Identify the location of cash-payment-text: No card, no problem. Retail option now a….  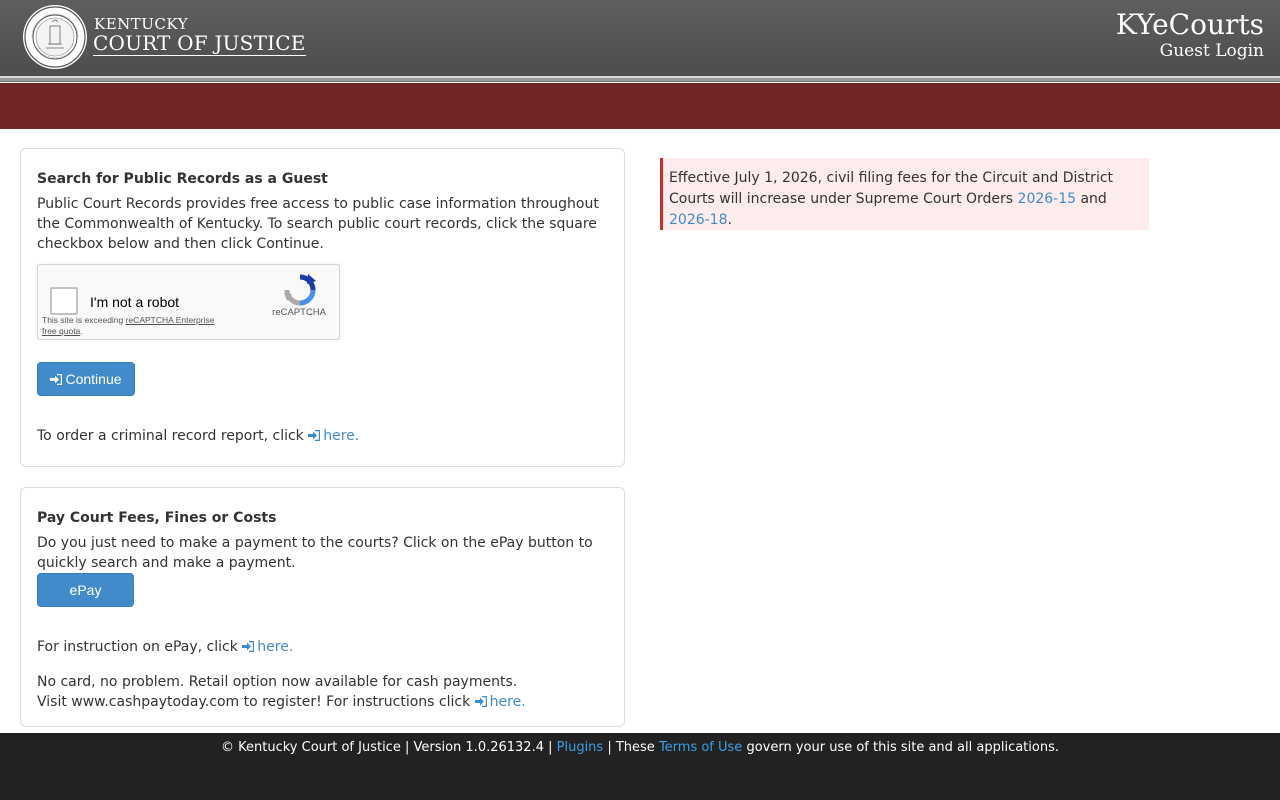
(277, 692).